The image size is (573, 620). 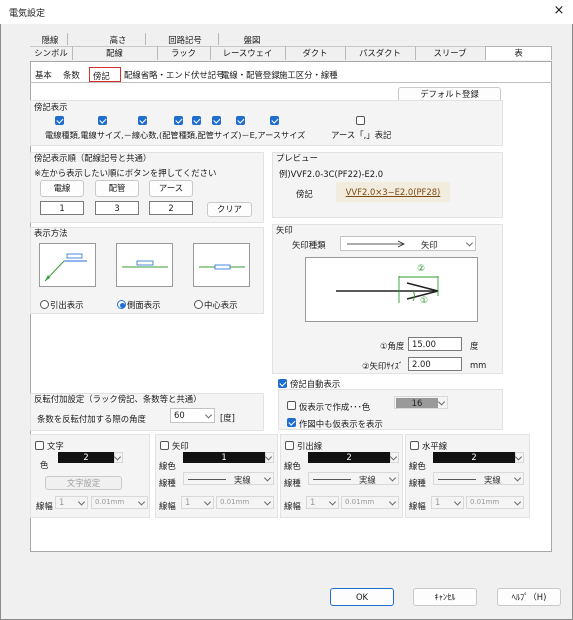 What do you see at coordinates (178, 120) in the screenshot?
I see `check-core-count` at bounding box center [178, 120].